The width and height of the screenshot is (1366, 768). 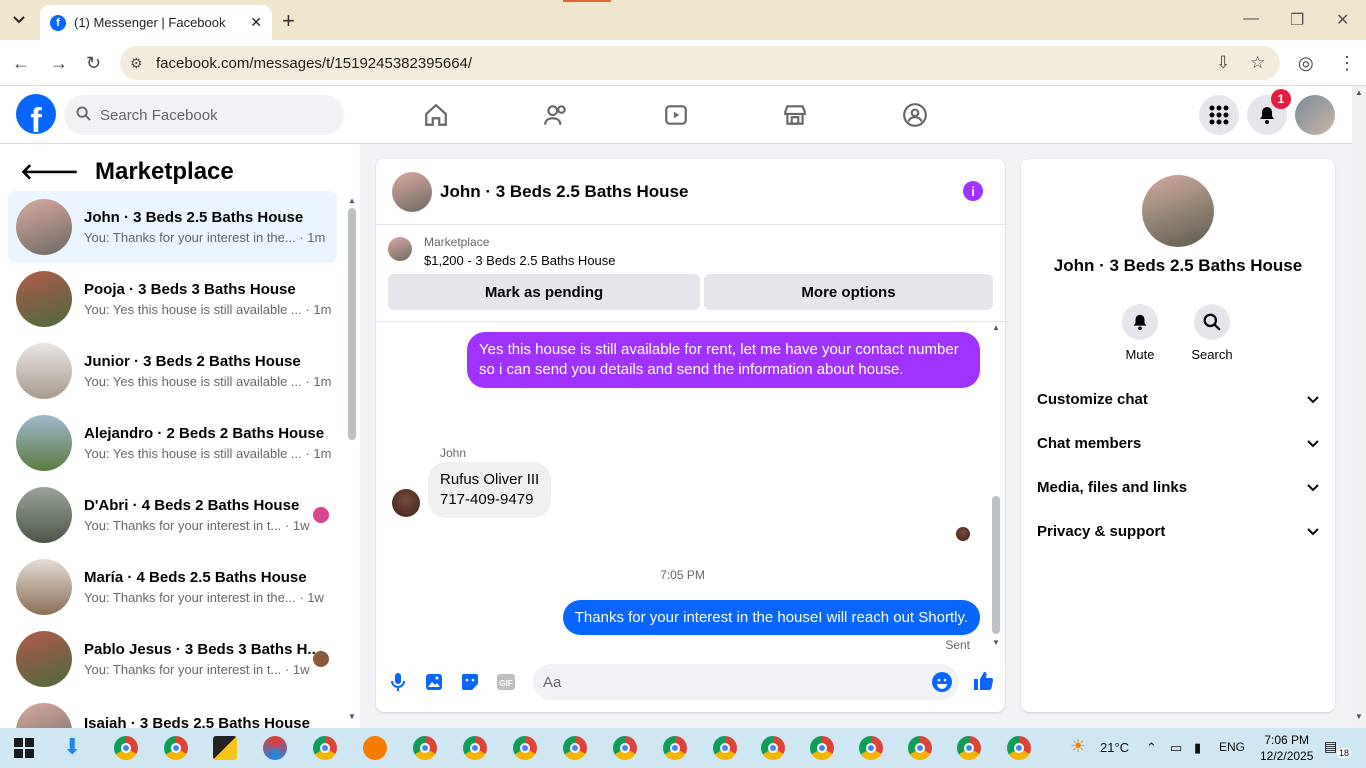 What do you see at coordinates (506, 682) in the screenshot?
I see `gif-icon: GIF` at bounding box center [506, 682].